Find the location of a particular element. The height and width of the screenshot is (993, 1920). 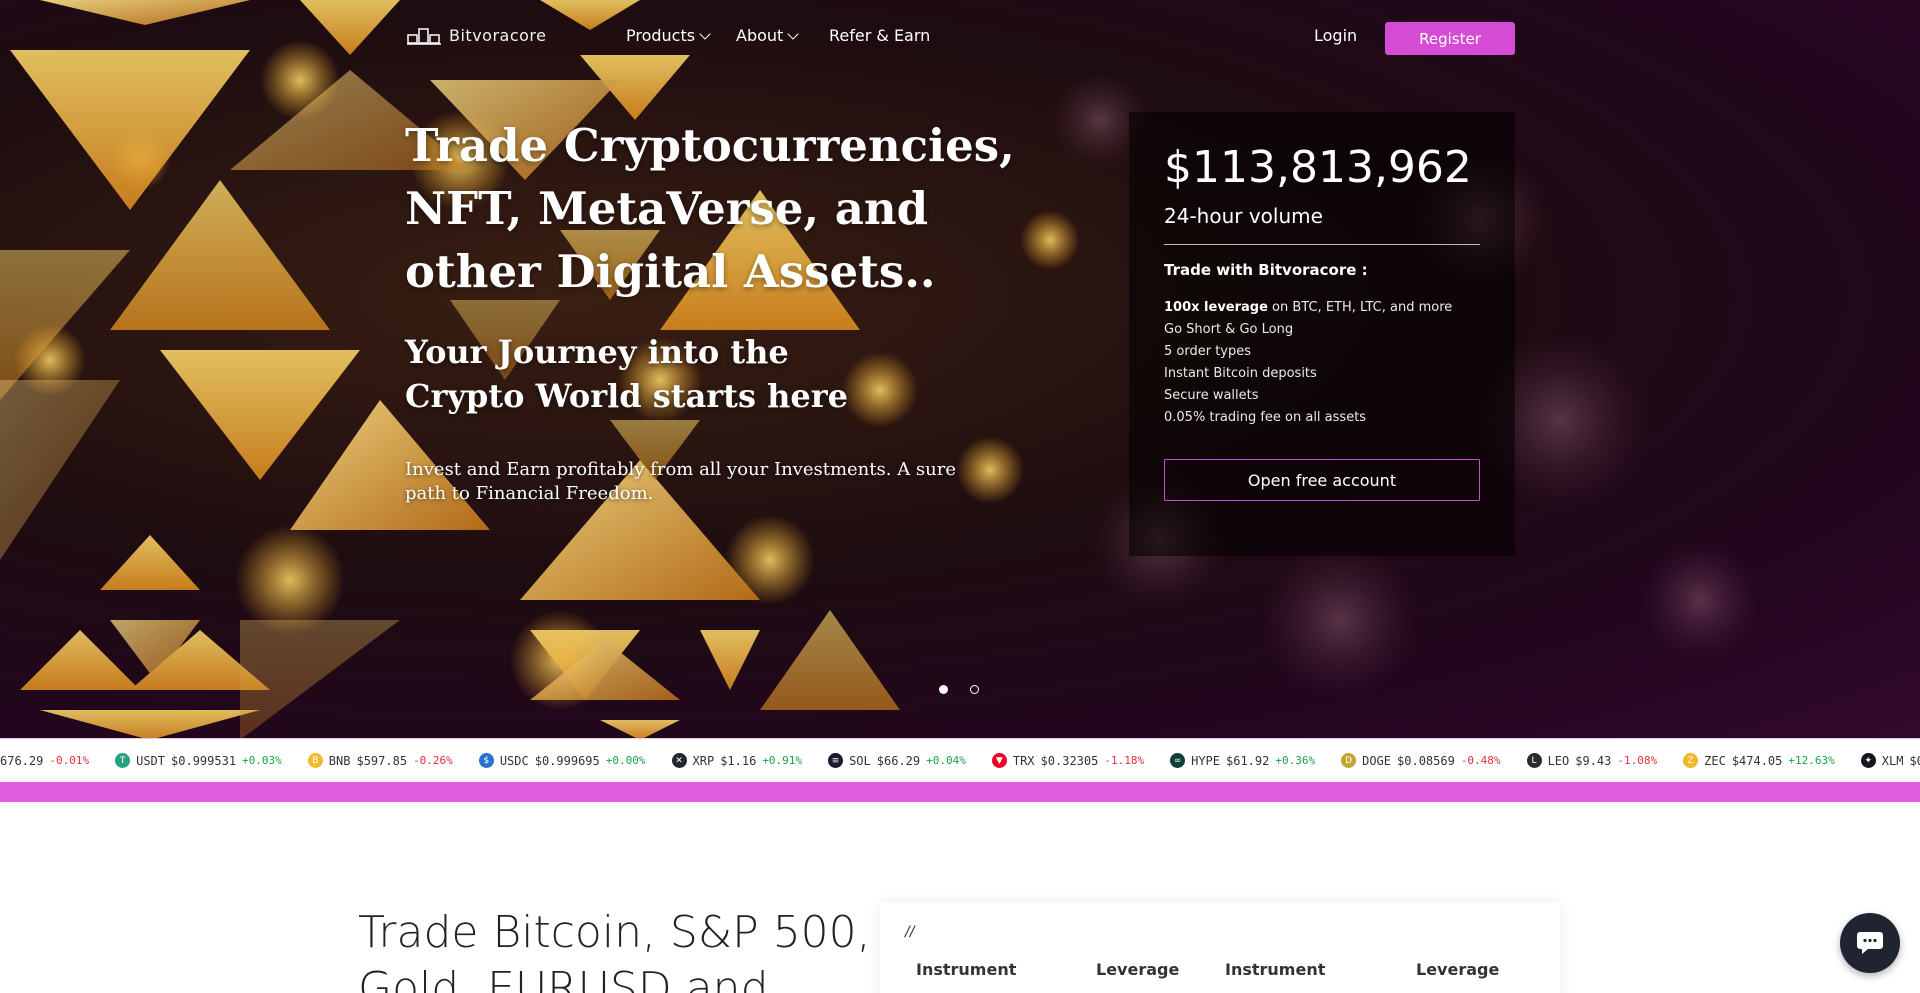

ticker-symbol: USDT is located at coordinates (151, 760).